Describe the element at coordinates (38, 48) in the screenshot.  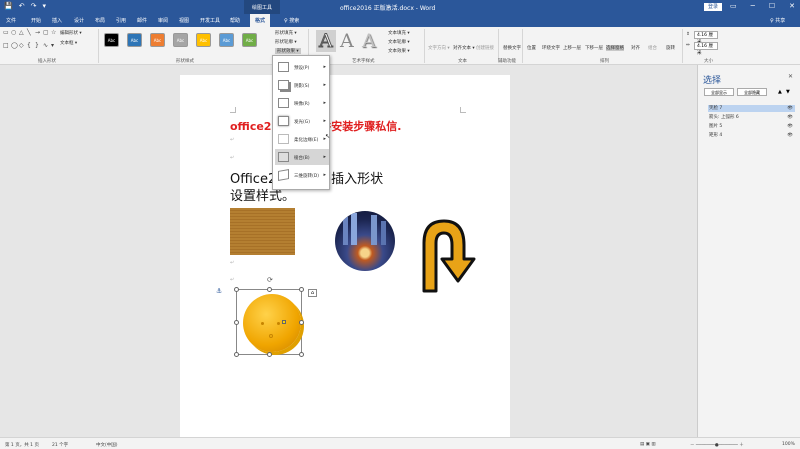
I see `bracket-shape-icon: }` at that location.